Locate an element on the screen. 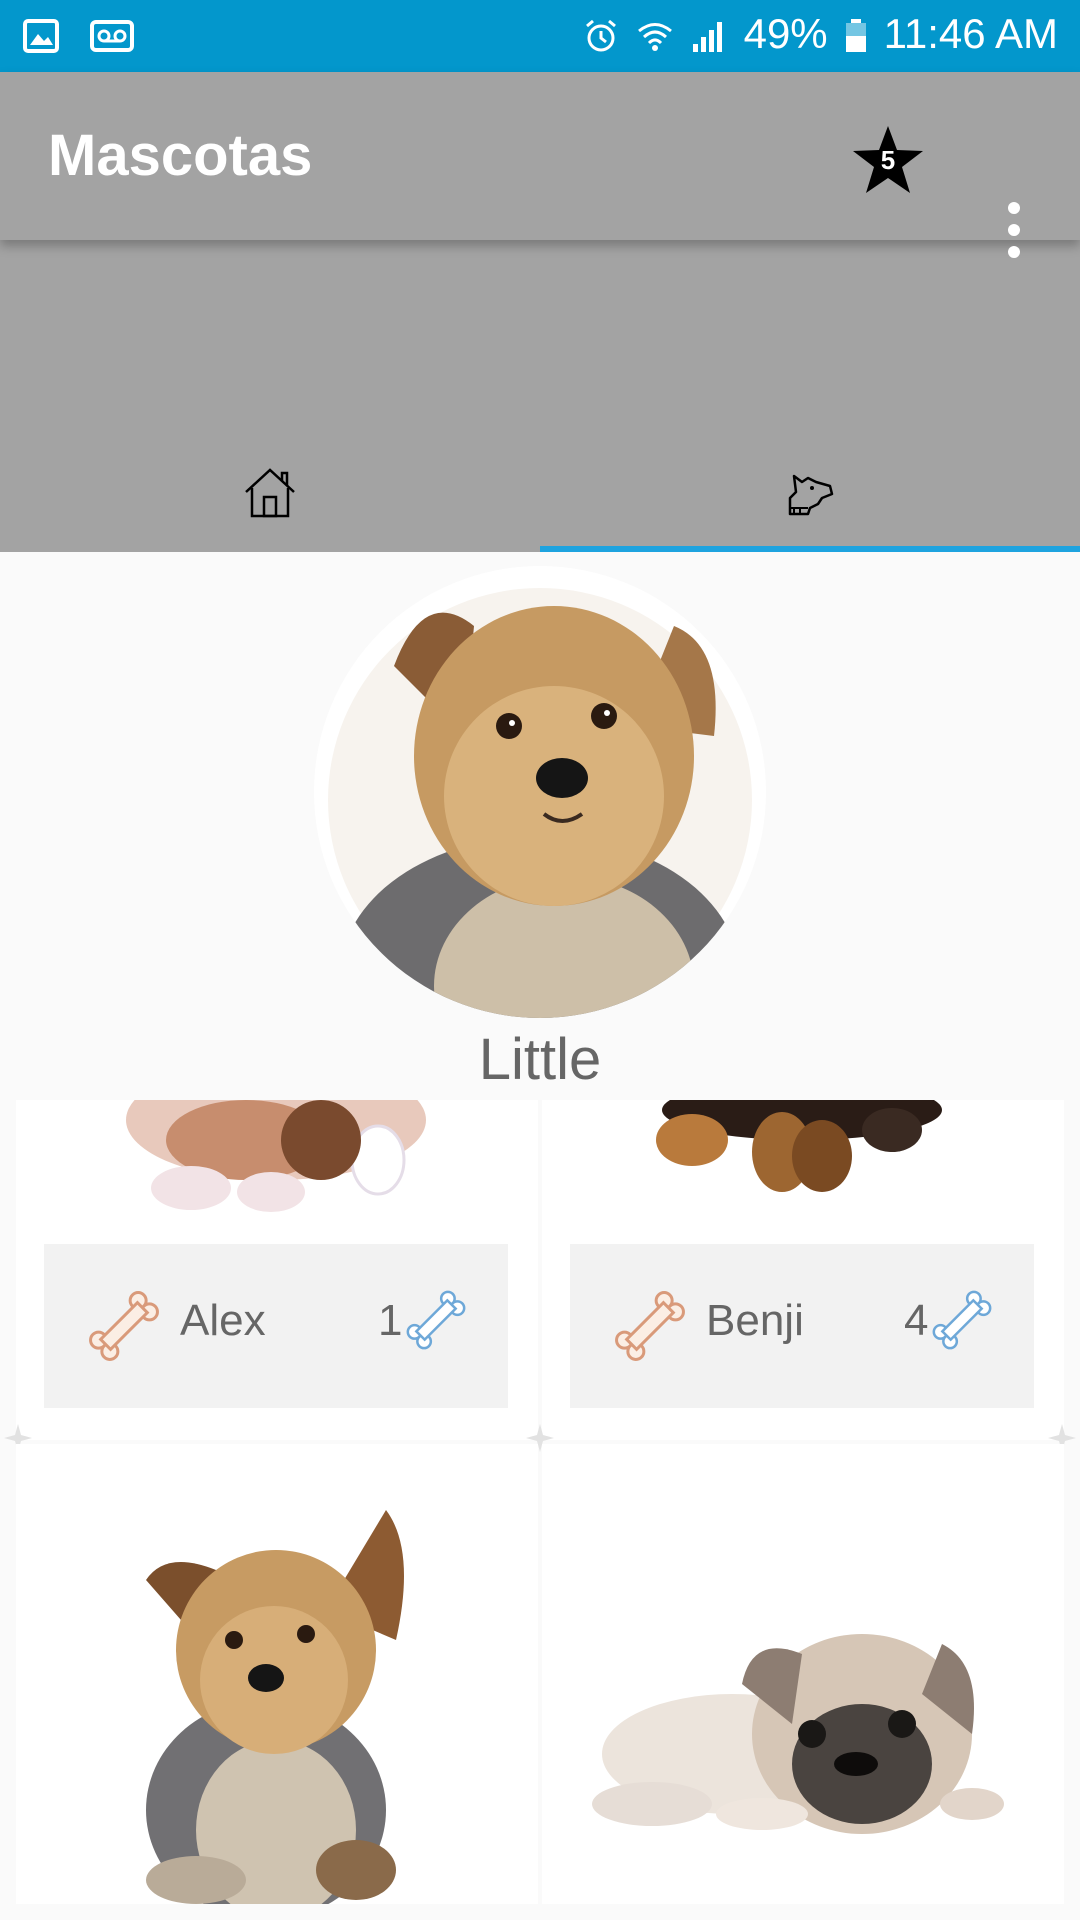 The height and width of the screenshot is (1920, 1080). gallery-icon is located at coordinates (41, 36).